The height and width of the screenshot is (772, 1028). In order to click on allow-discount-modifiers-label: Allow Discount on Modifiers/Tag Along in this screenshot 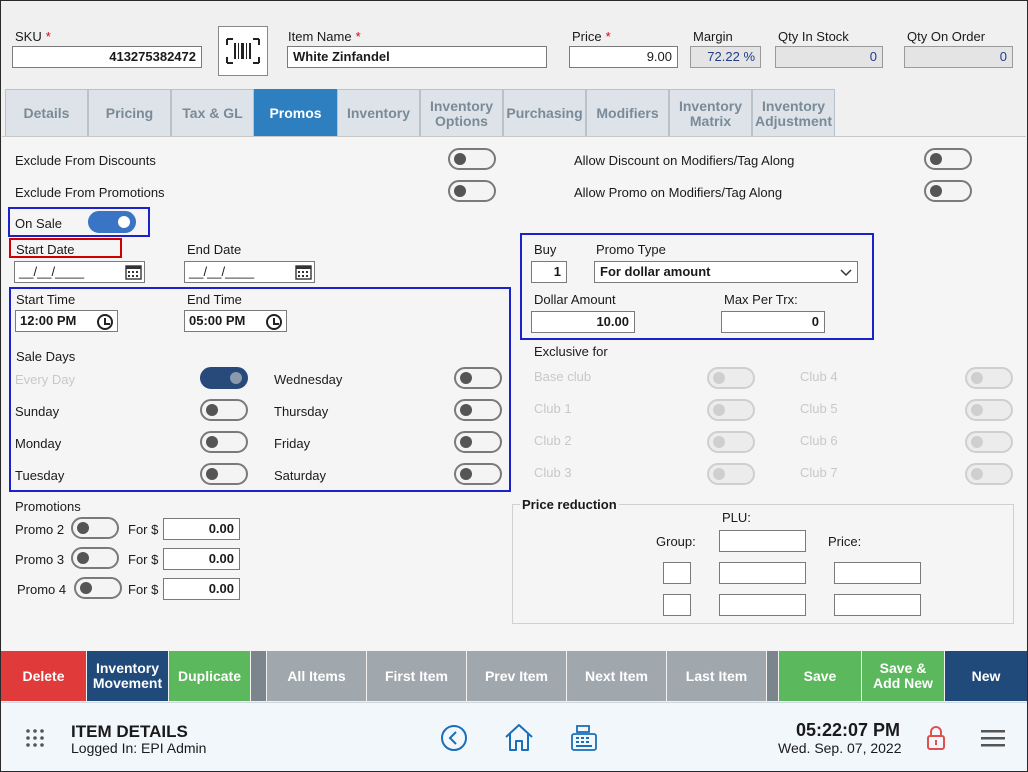, I will do `click(684, 160)`.